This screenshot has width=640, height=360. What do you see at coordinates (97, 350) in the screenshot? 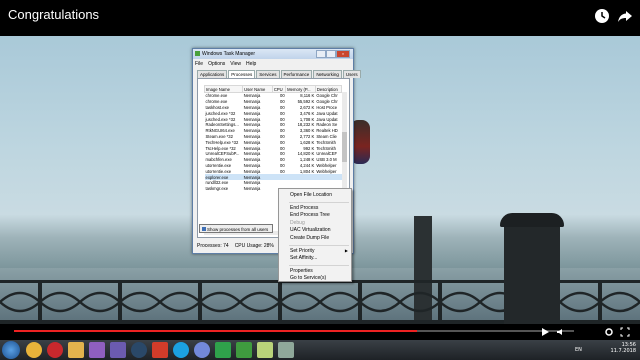
I see `media-player-icon` at bounding box center [97, 350].